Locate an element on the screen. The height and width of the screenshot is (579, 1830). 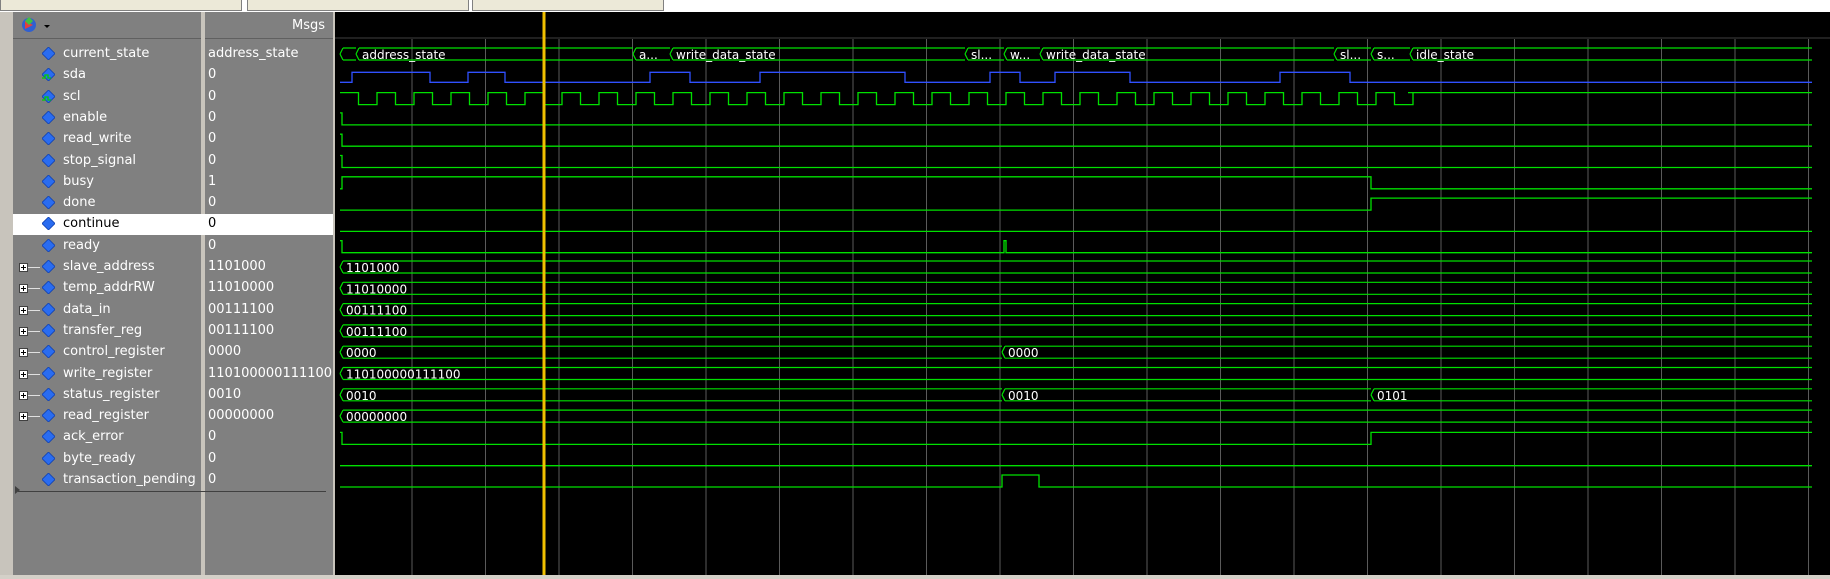
bus-value-label: address_state is located at coordinates (404, 55).